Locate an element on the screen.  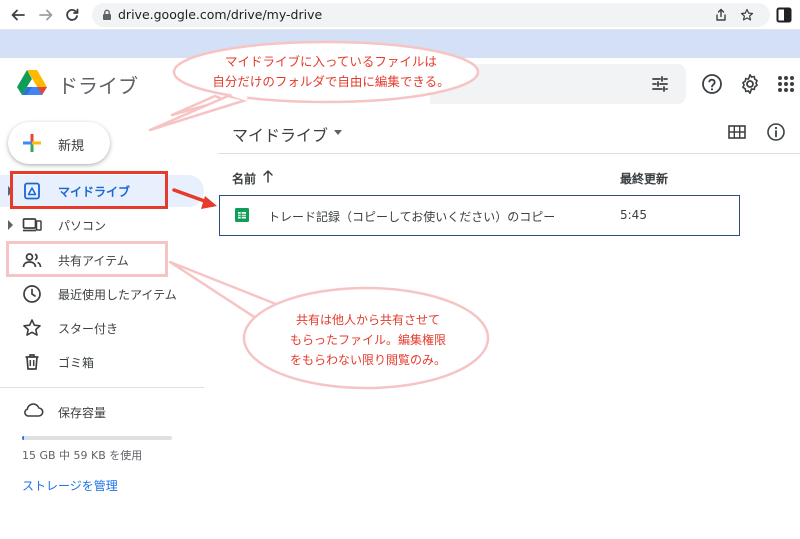
sidebar-item-starred: スター付き is located at coordinates (102, 328).